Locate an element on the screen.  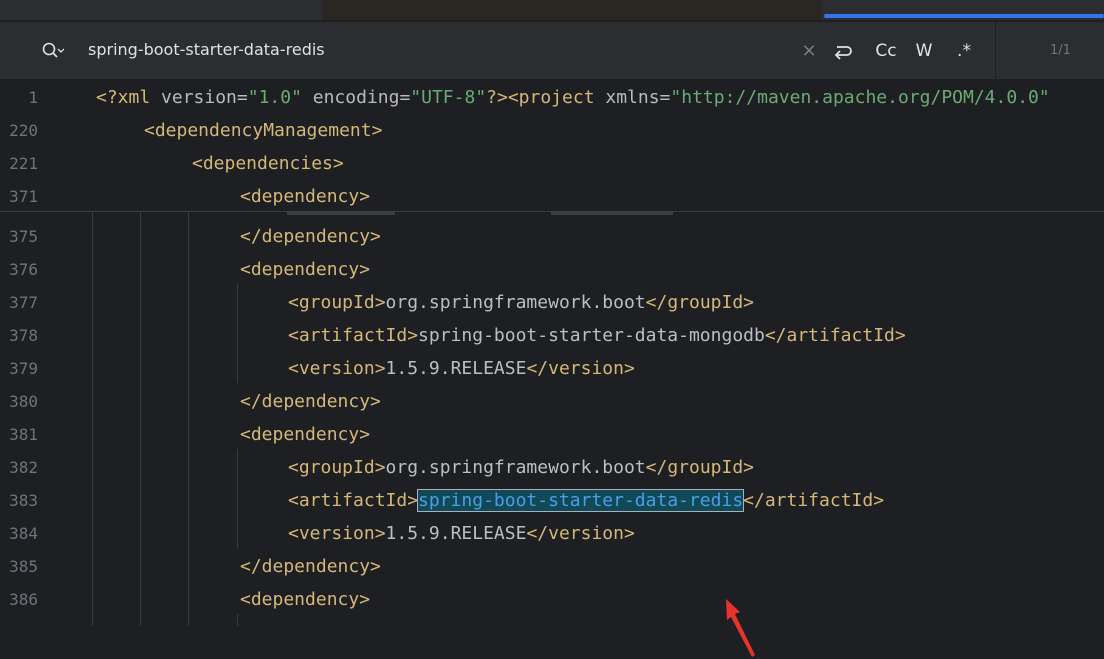
active-tab-indicator is located at coordinates (964, 16).